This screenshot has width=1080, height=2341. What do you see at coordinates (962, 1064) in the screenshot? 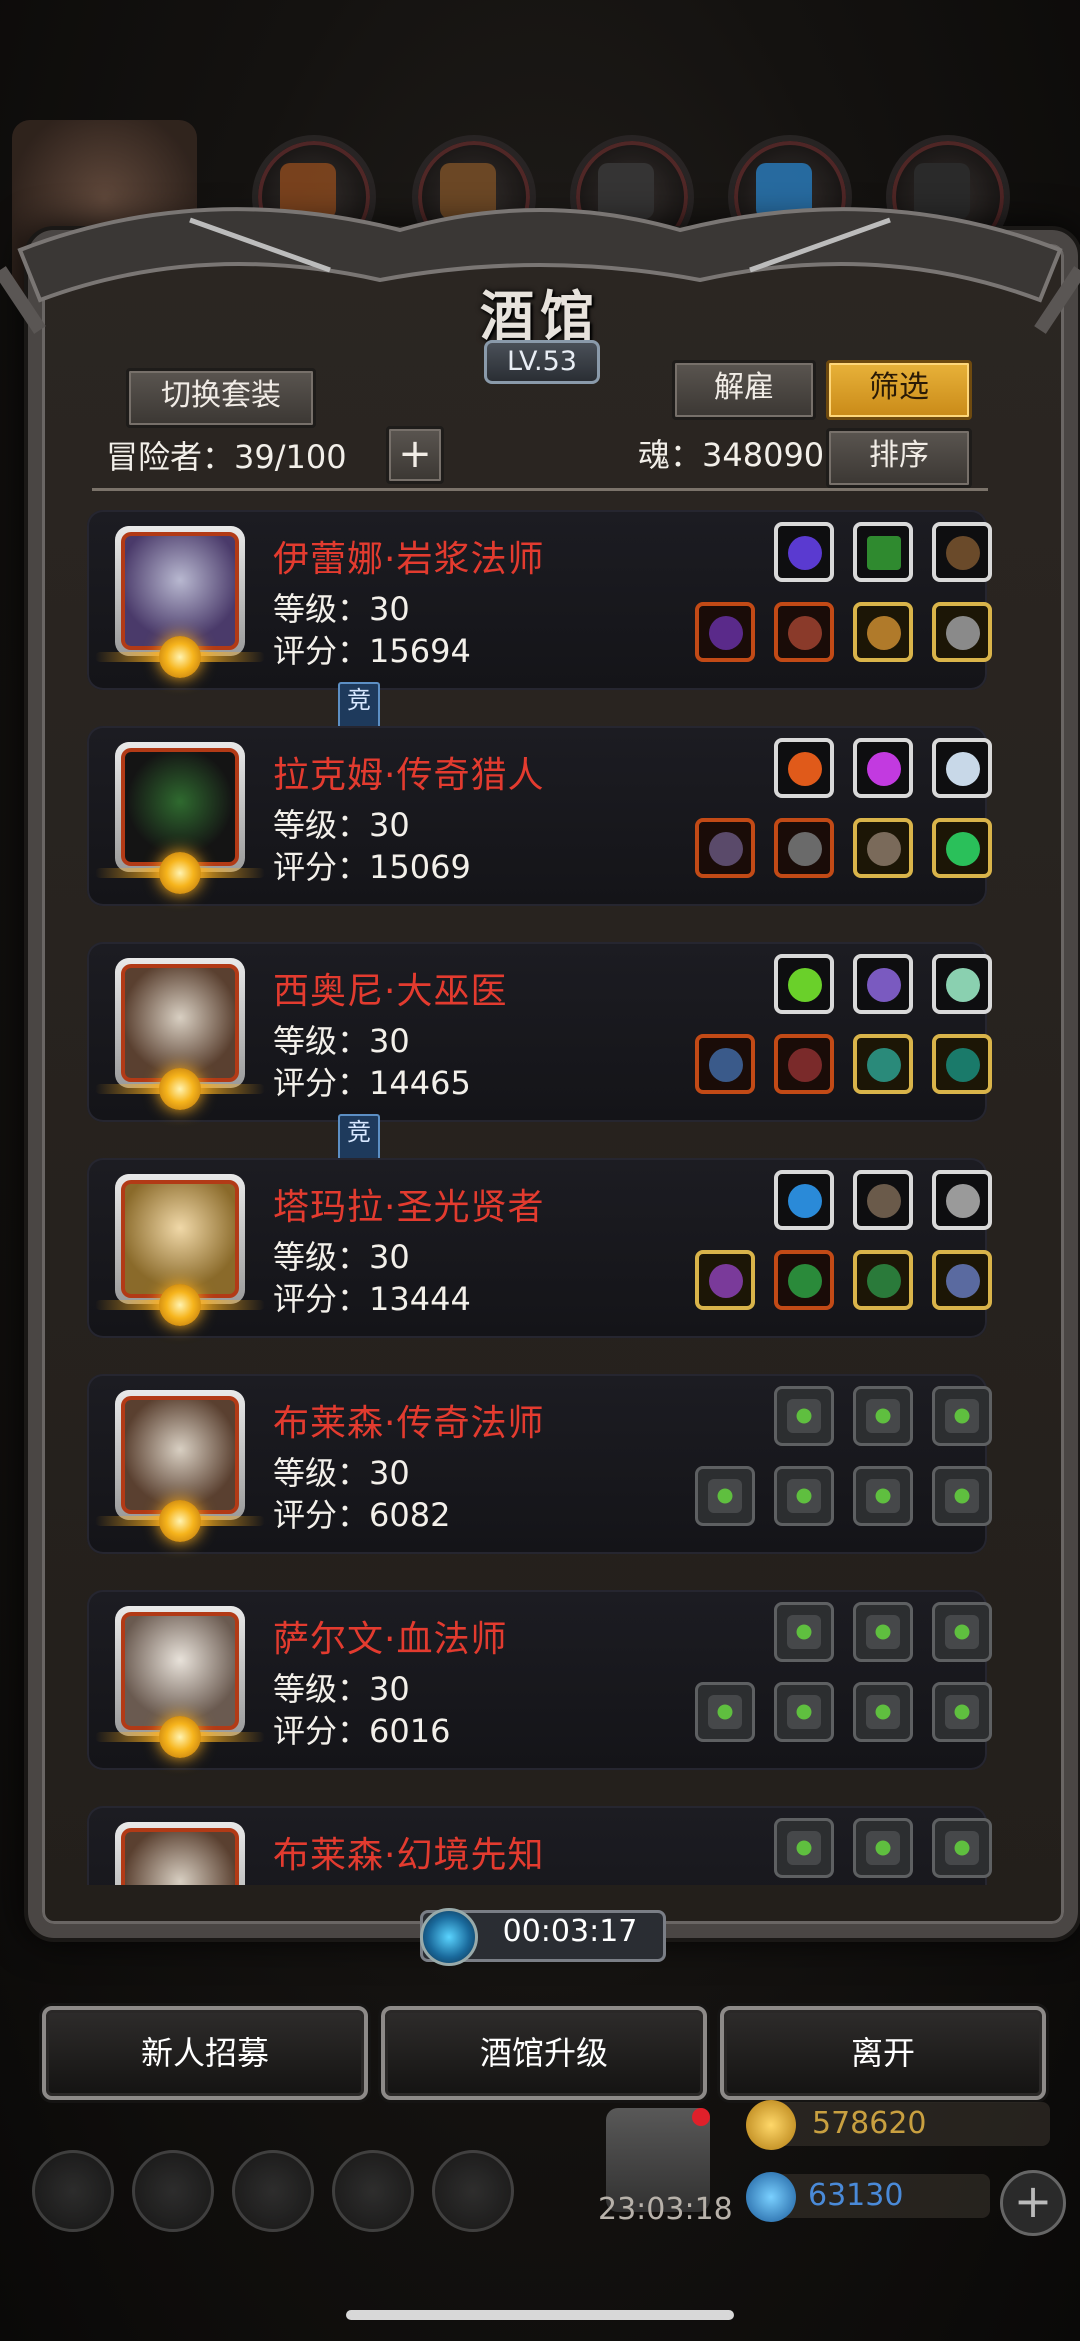
I see `necklace-item-icon` at bounding box center [962, 1064].